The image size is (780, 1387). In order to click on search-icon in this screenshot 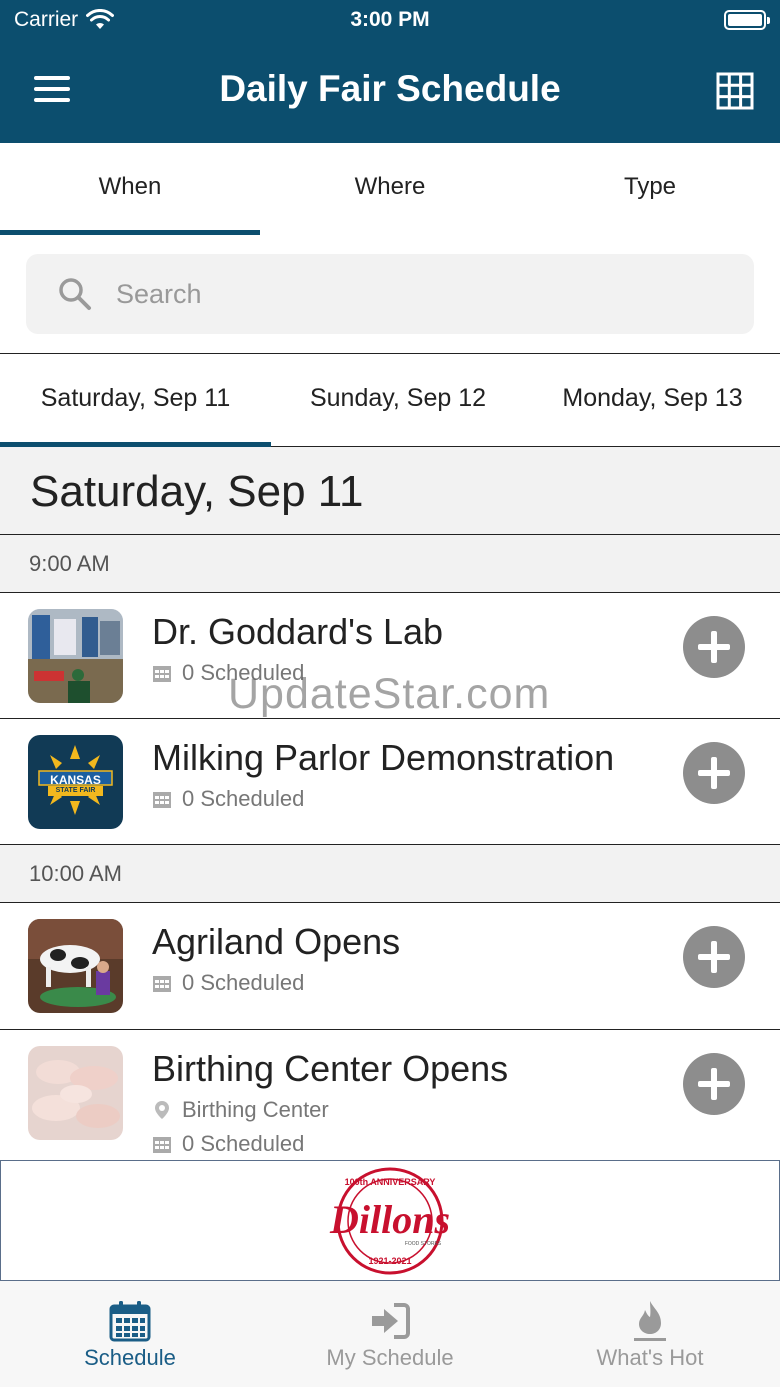, I will do `click(75, 294)`.